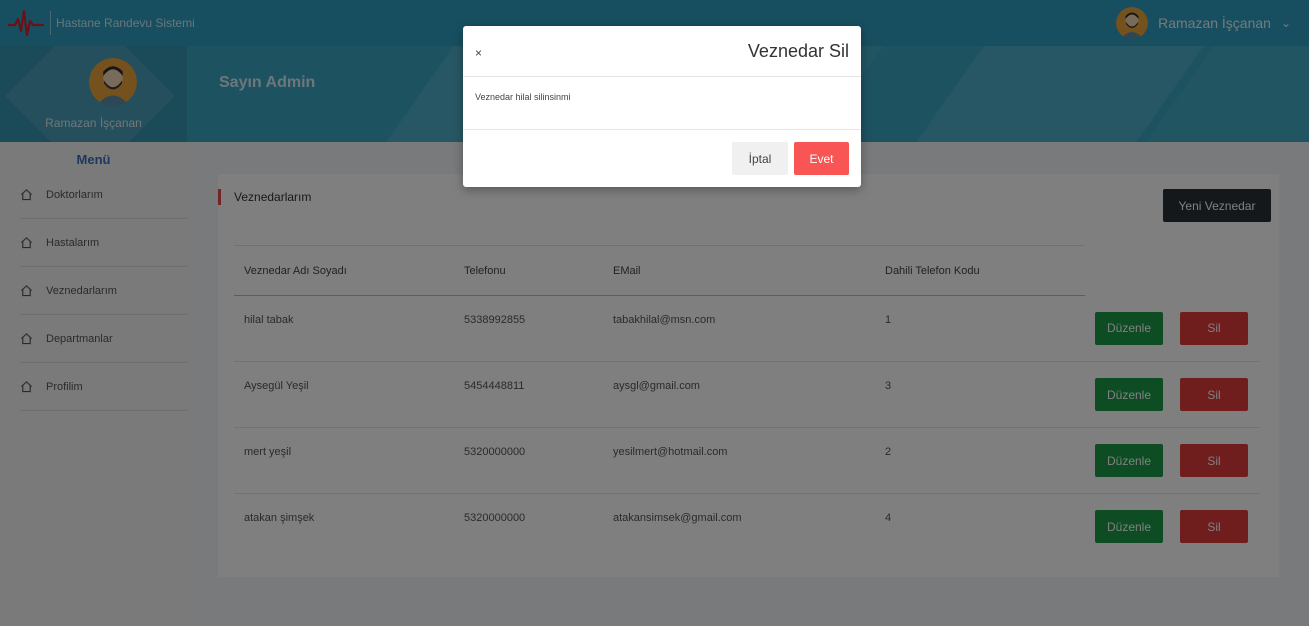  What do you see at coordinates (662, 129) in the screenshot?
I see `modal-footer-divider` at bounding box center [662, 129].